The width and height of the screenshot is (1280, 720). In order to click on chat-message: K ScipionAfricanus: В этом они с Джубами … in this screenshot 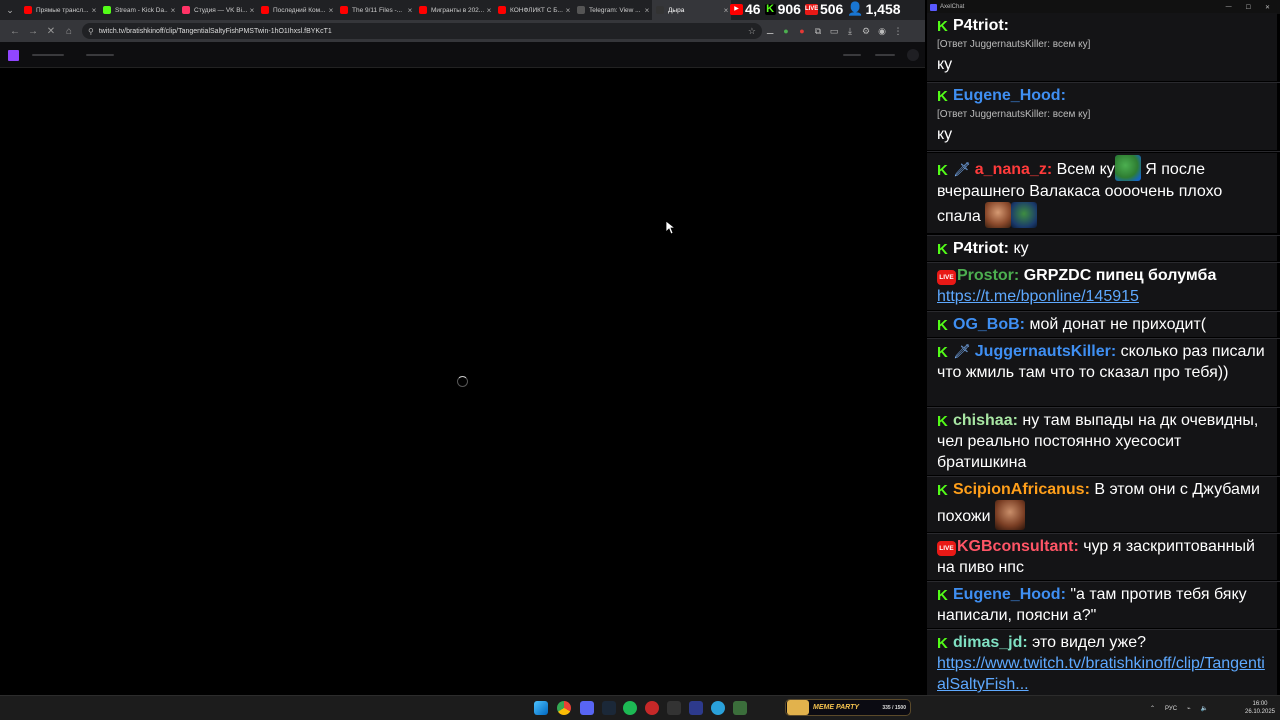, I will do `click(1102, 504)`.